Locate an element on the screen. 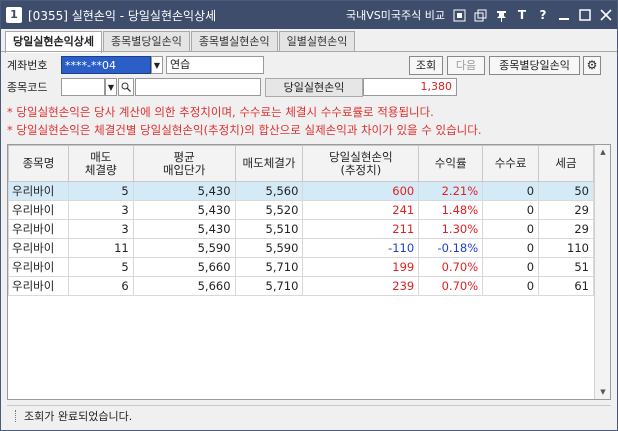 The height and width of the screenshot is (431, 618). copy-window-icon is located at coordinates (480, 15).